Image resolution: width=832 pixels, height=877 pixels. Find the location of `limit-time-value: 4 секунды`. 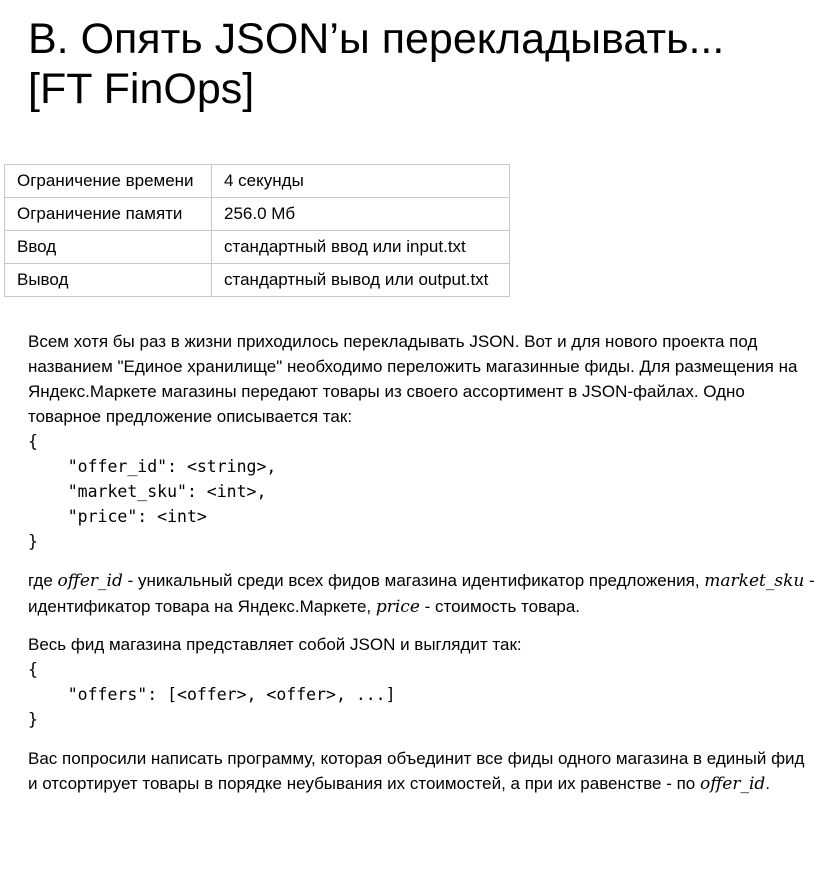

limit-time-value: 4 секунды is located at coordinates (360, 181).